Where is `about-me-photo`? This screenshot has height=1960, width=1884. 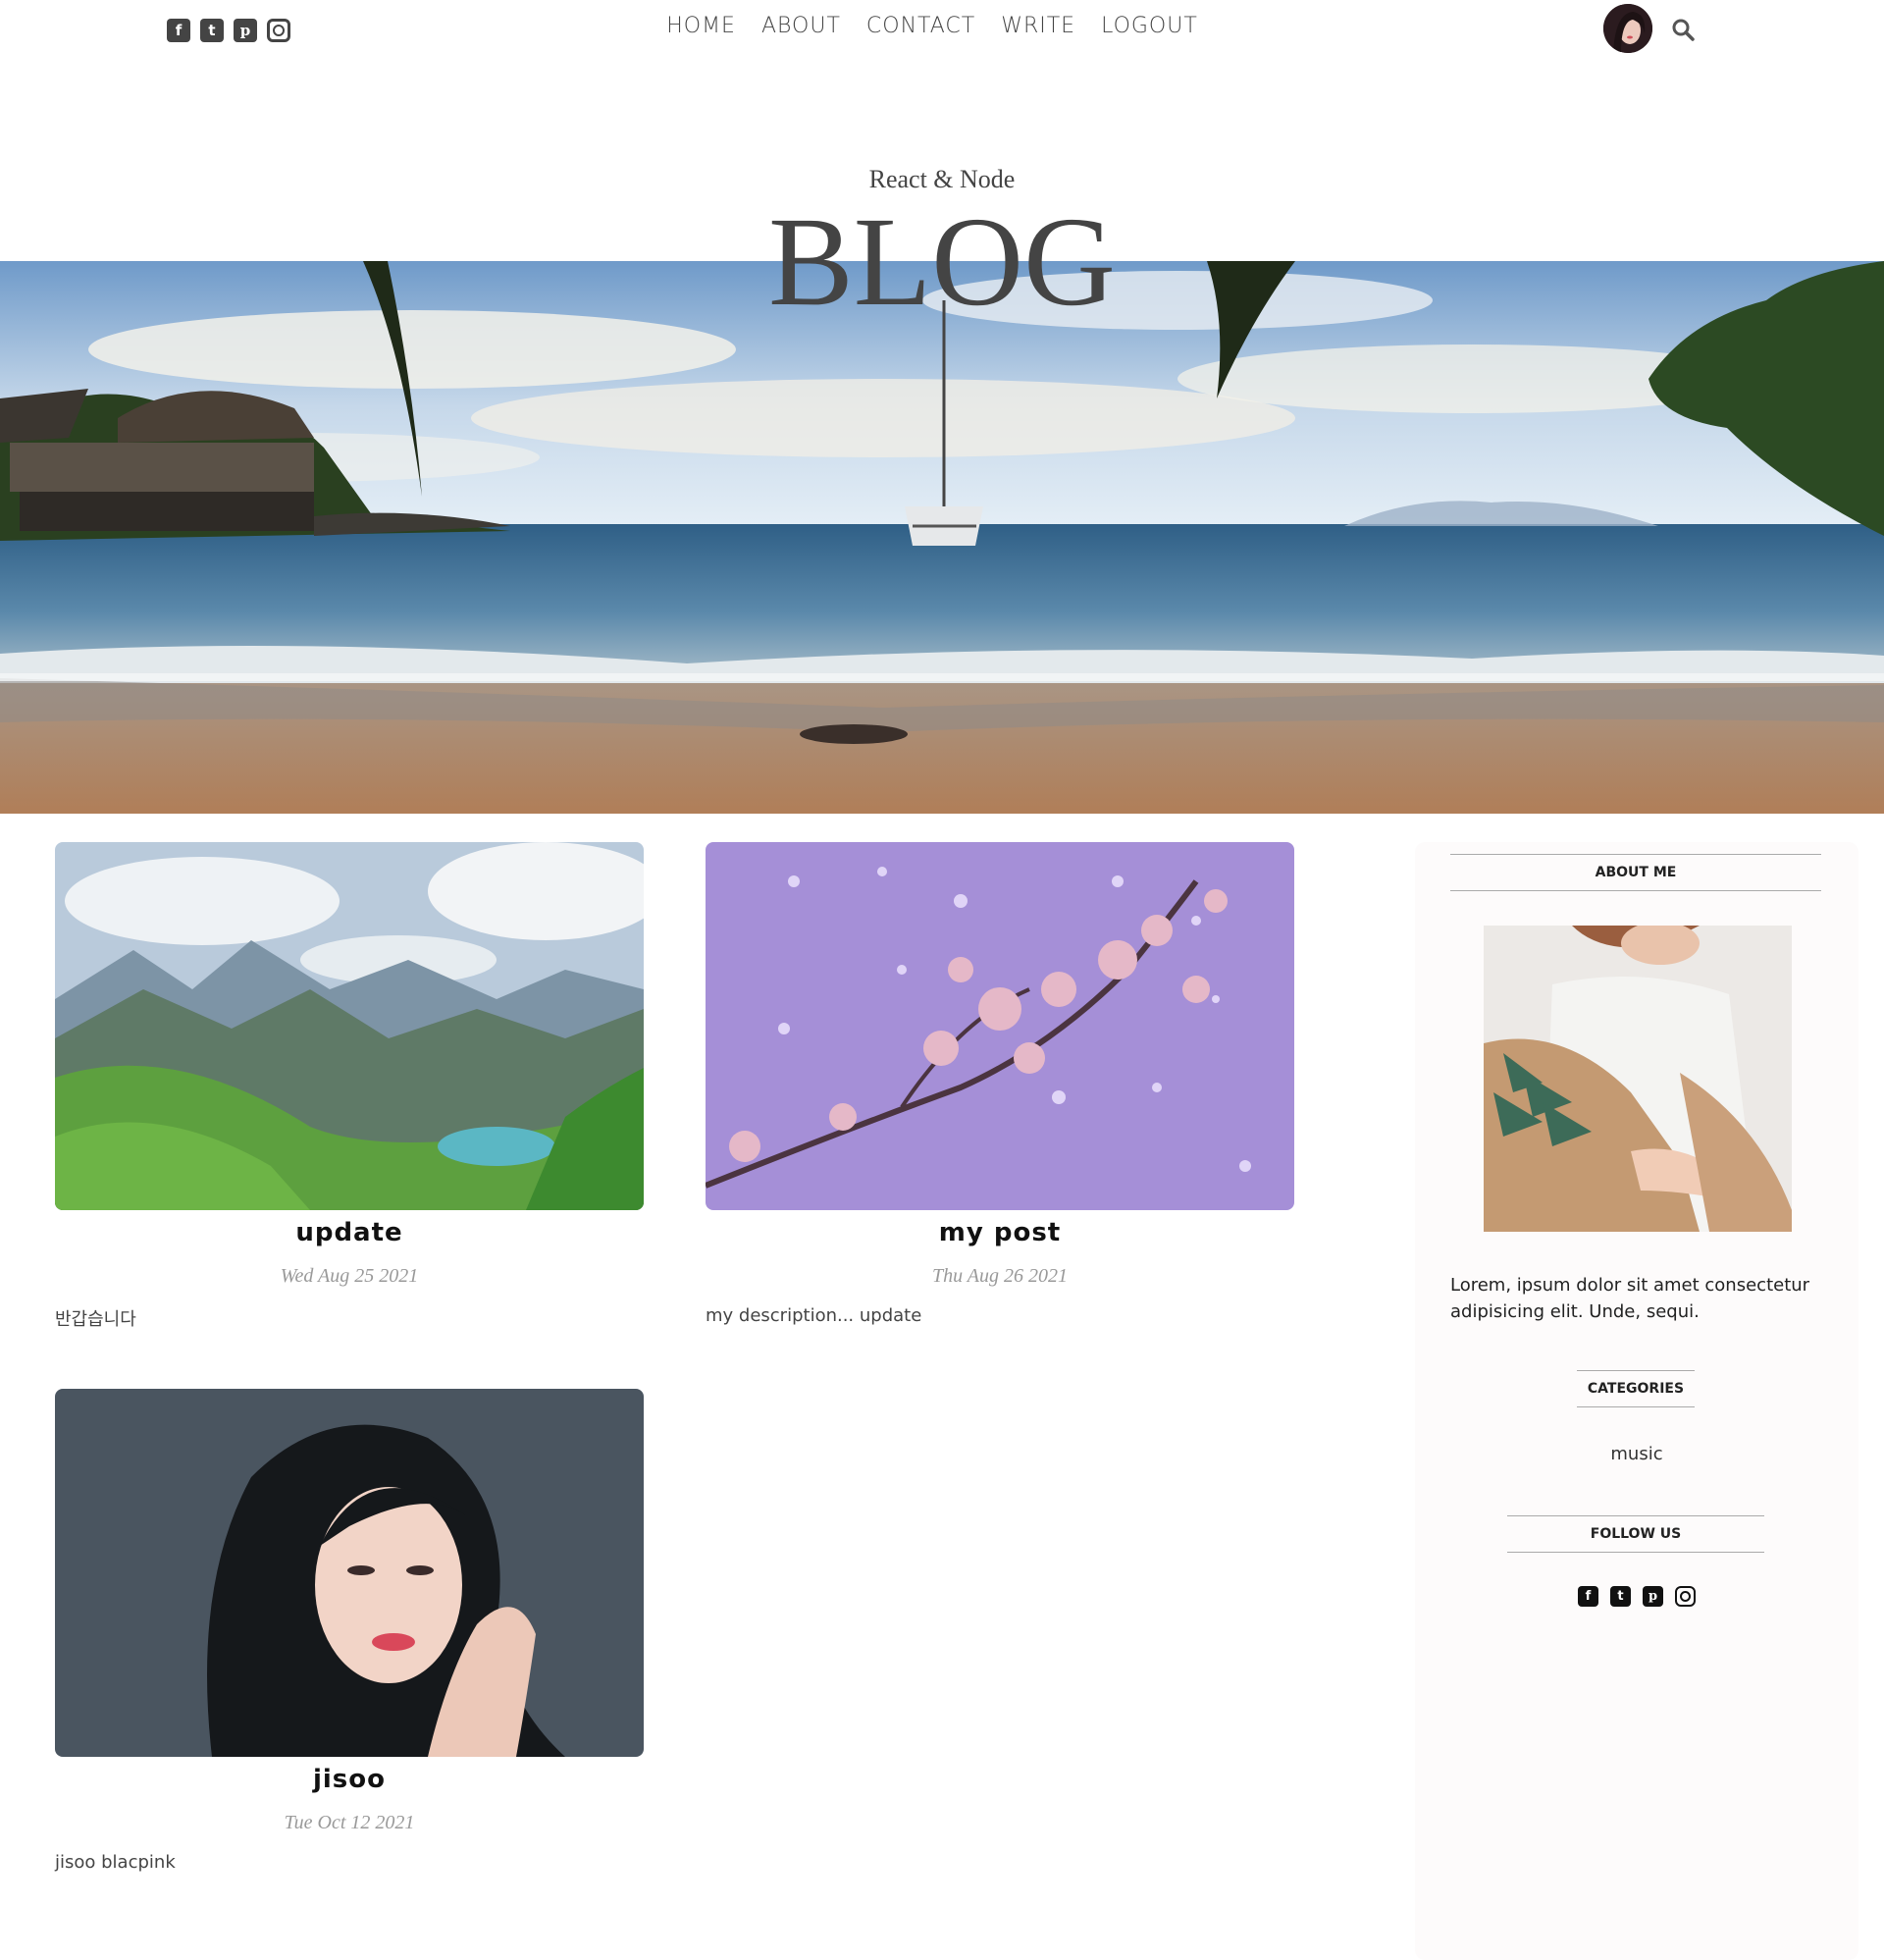
about-me-photo is located at coordinates (1638, 1079).